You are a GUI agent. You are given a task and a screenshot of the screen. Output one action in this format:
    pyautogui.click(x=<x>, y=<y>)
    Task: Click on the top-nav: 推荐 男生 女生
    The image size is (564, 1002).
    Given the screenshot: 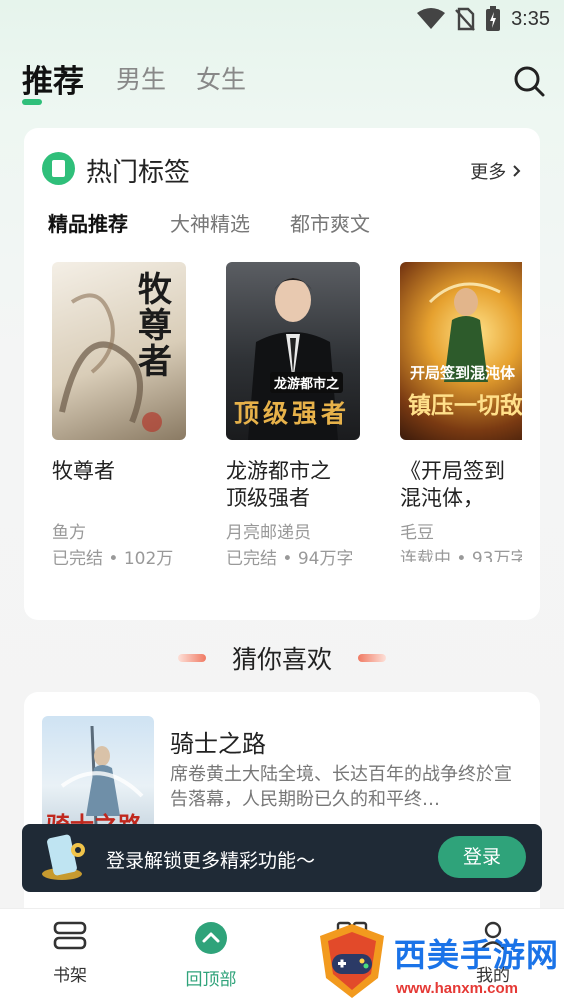 What is the action you would take?
    pyautogui.click(x=284, y=85)
    